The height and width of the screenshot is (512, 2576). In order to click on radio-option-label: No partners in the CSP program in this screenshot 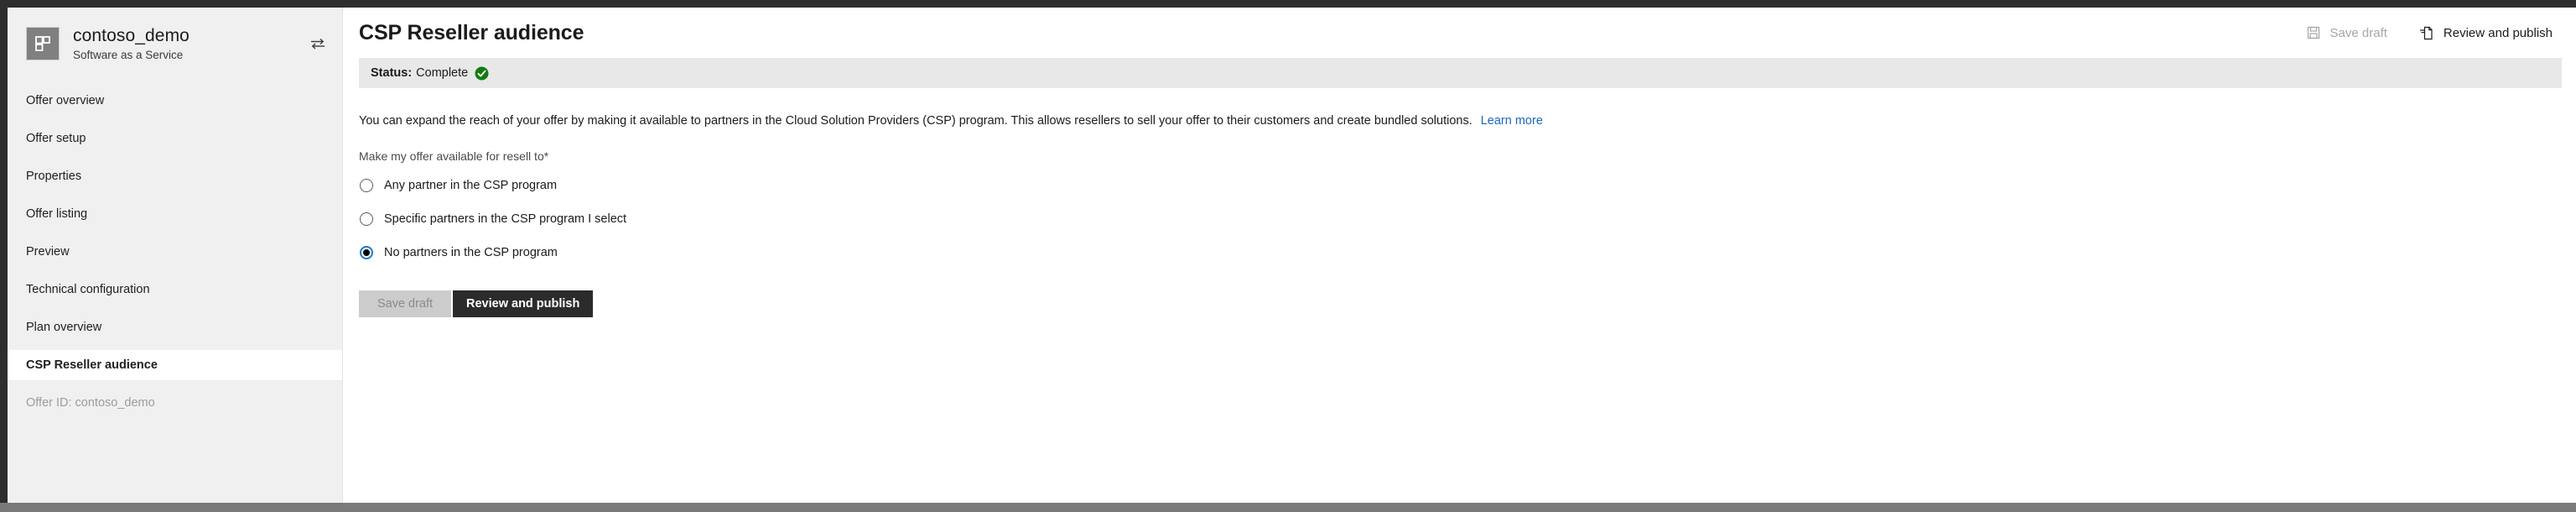, I will do `click(471, 253)`.